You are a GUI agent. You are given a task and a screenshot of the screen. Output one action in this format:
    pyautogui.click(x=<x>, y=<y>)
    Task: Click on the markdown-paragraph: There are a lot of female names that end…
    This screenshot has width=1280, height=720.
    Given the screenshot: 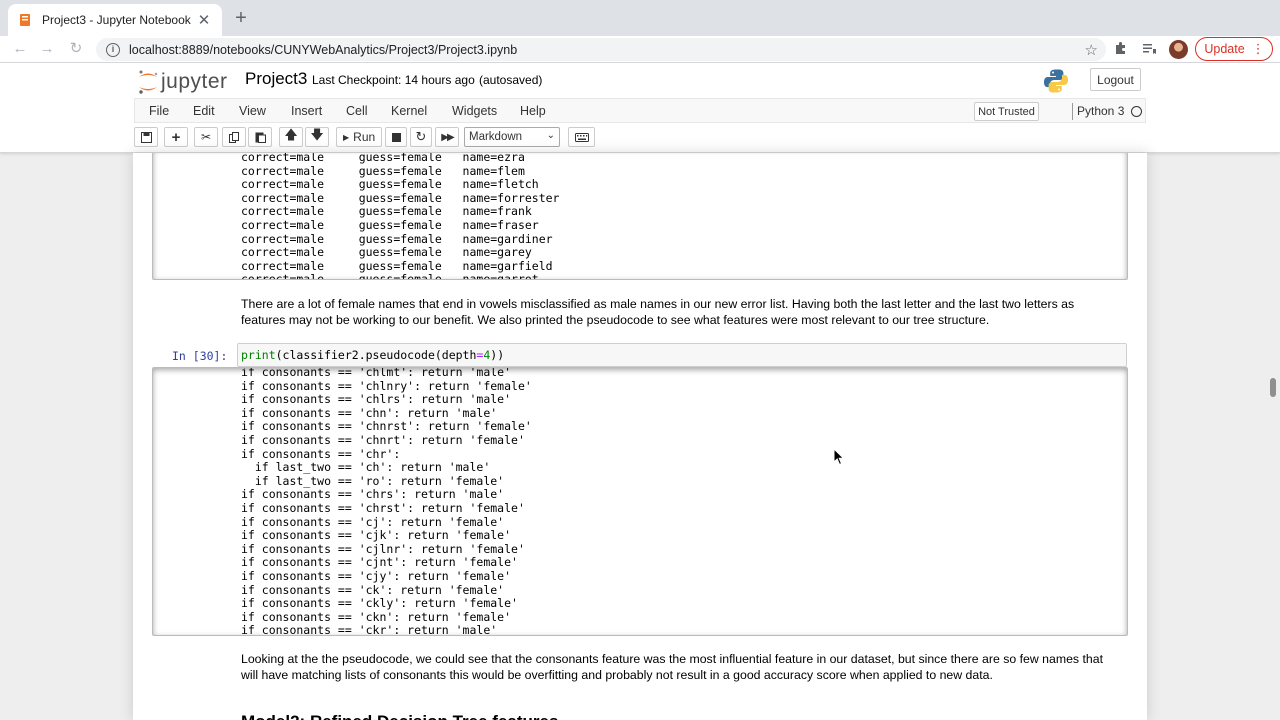 What is the action you would take?
    pyautogui.click(x=681, y=312)
    